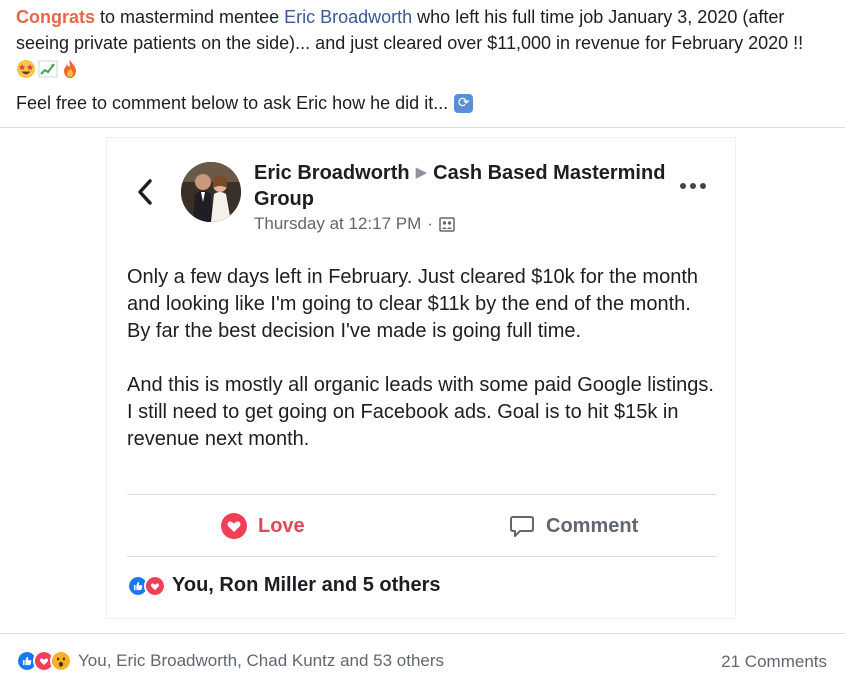 The height and width of the screenshot is (683, 845). I want to click on post-author: Eric Broadworth, so click(332, 173).